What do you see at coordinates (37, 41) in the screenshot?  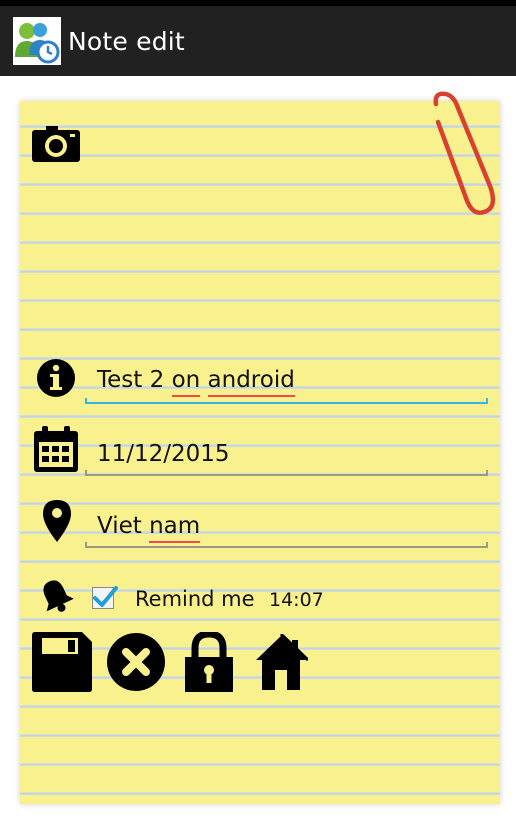 I see `app-icon` at bounding box center [37, 41].